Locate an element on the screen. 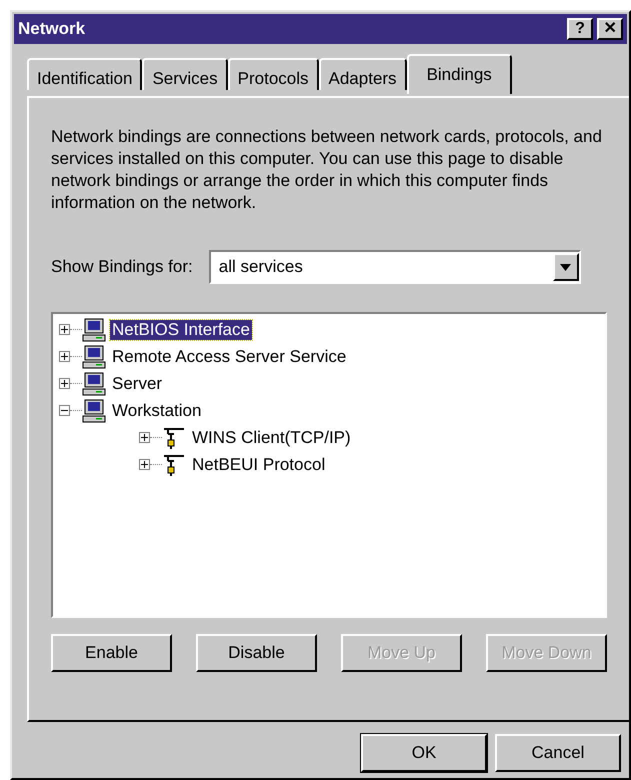 The image size is (631, 780). tab: Adapters is located at coordinates (362, 74).